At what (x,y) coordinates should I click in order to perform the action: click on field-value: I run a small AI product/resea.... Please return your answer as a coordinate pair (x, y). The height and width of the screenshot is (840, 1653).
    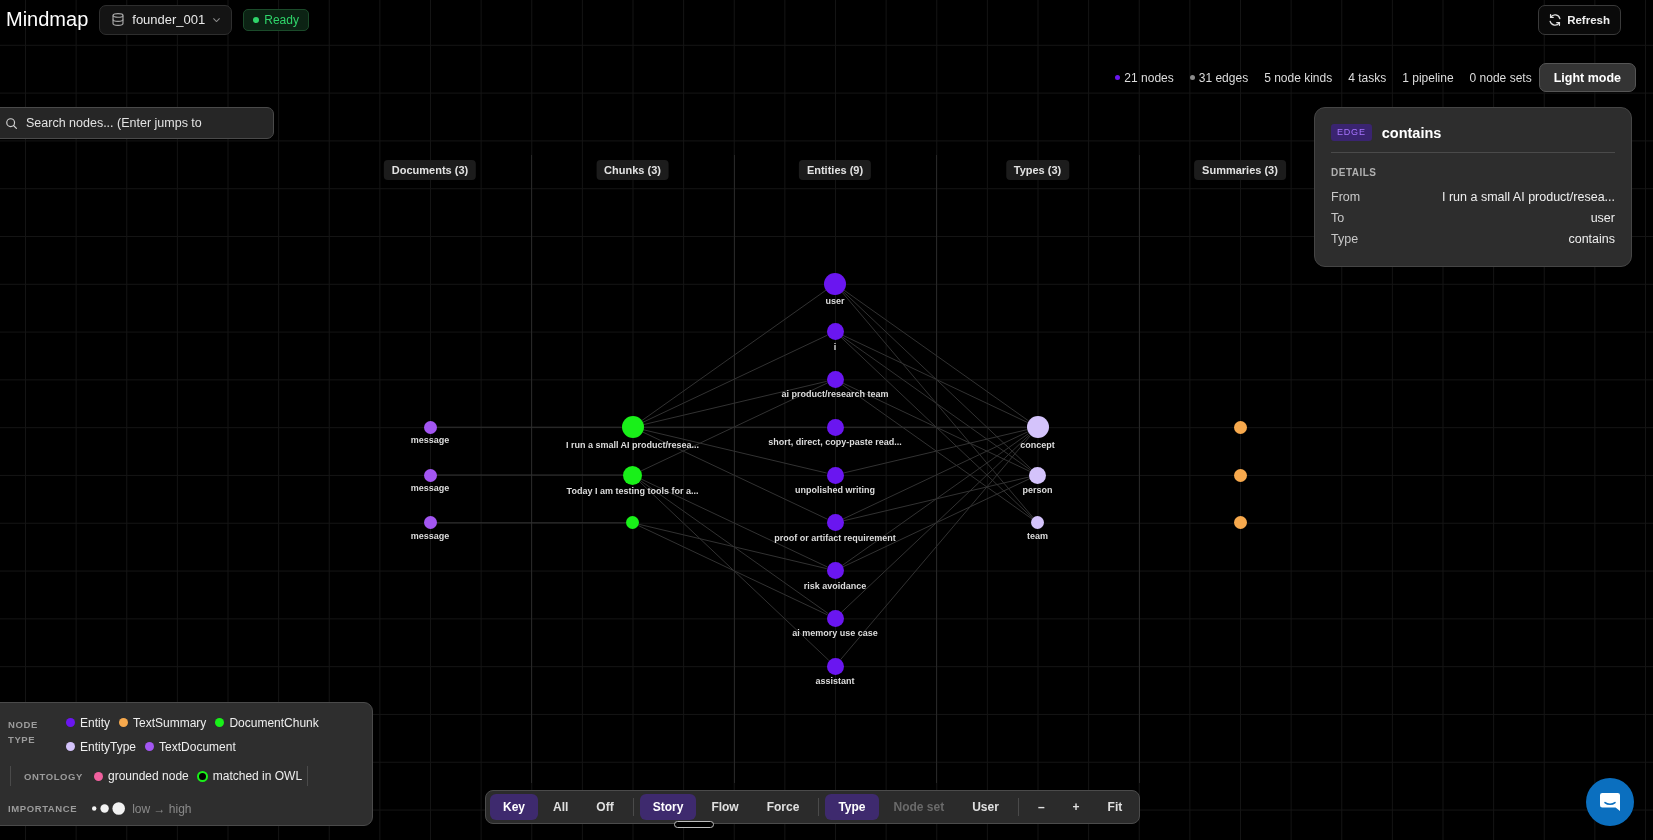
    Looking at the image, I should click on (1528, 197).